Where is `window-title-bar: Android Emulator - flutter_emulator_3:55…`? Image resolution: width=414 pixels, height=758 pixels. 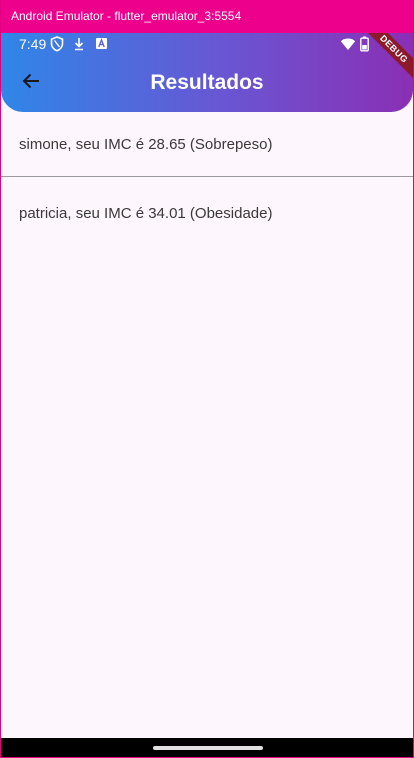 window-title-bar: Android Emulator - flutter_emulator_3:55… is located at coordinates (207, 16).